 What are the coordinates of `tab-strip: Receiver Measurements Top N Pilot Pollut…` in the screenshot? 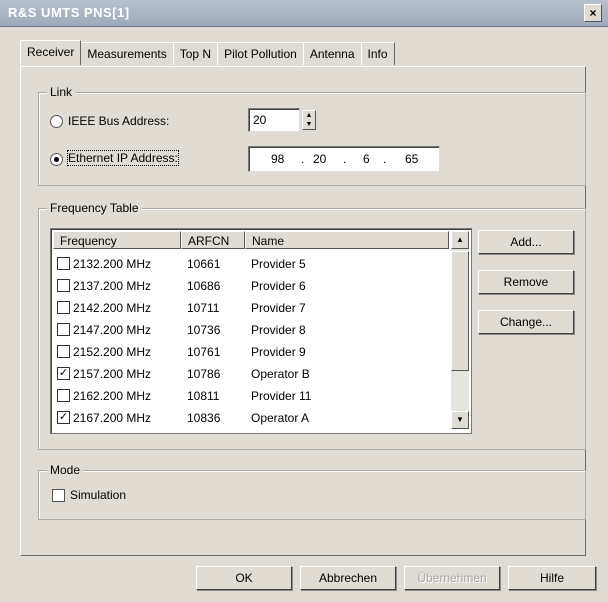 It's located at (207, 53).